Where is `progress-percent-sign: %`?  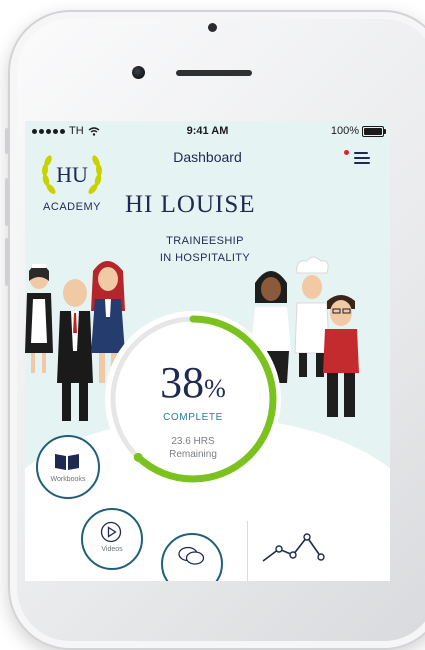 progress-percent-sign: % is located at coordinates (215, 388).